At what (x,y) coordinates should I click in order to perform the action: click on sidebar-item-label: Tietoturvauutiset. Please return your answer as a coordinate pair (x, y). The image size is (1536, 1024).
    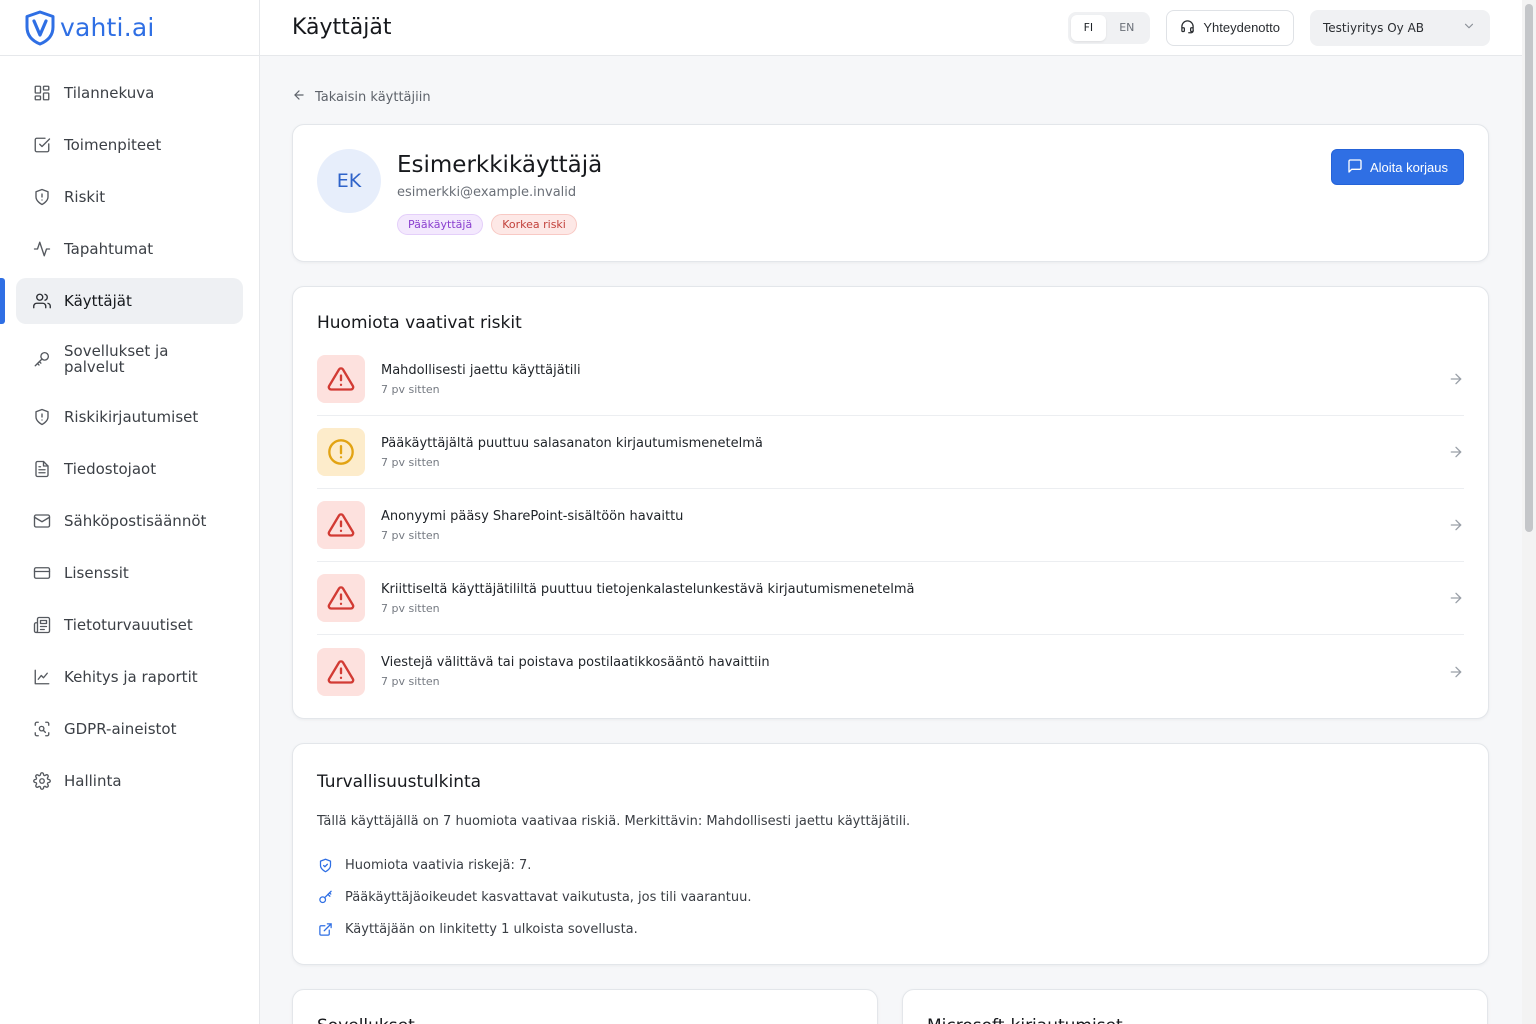
    Looking at the image, I should click on (128, 625).